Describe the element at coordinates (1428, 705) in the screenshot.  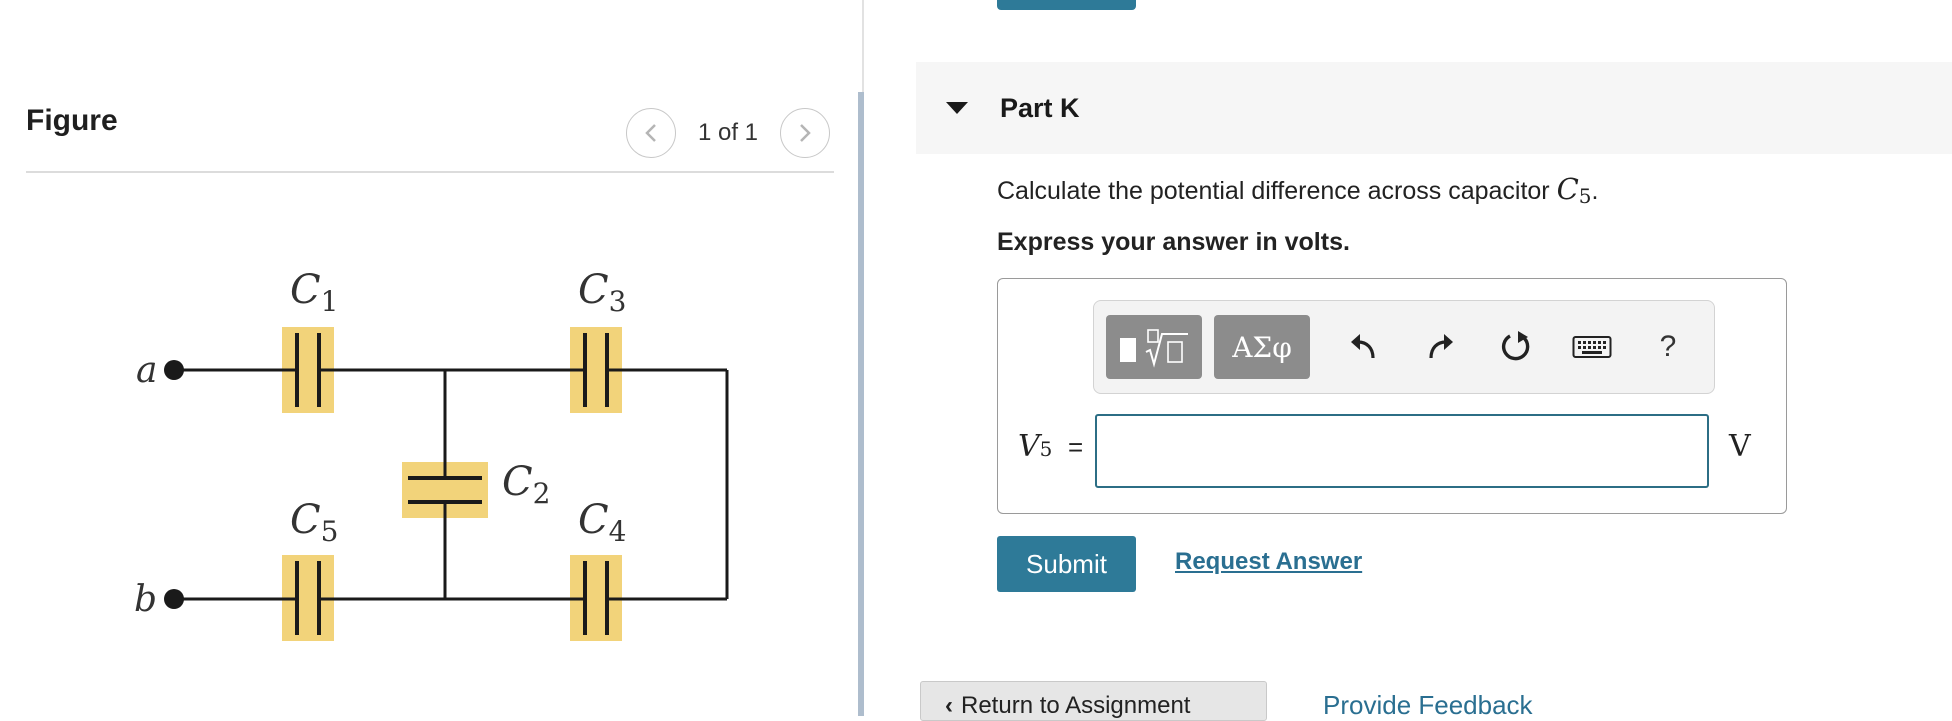
I see `provide-feedback-link: Provide Feedback` at that location.